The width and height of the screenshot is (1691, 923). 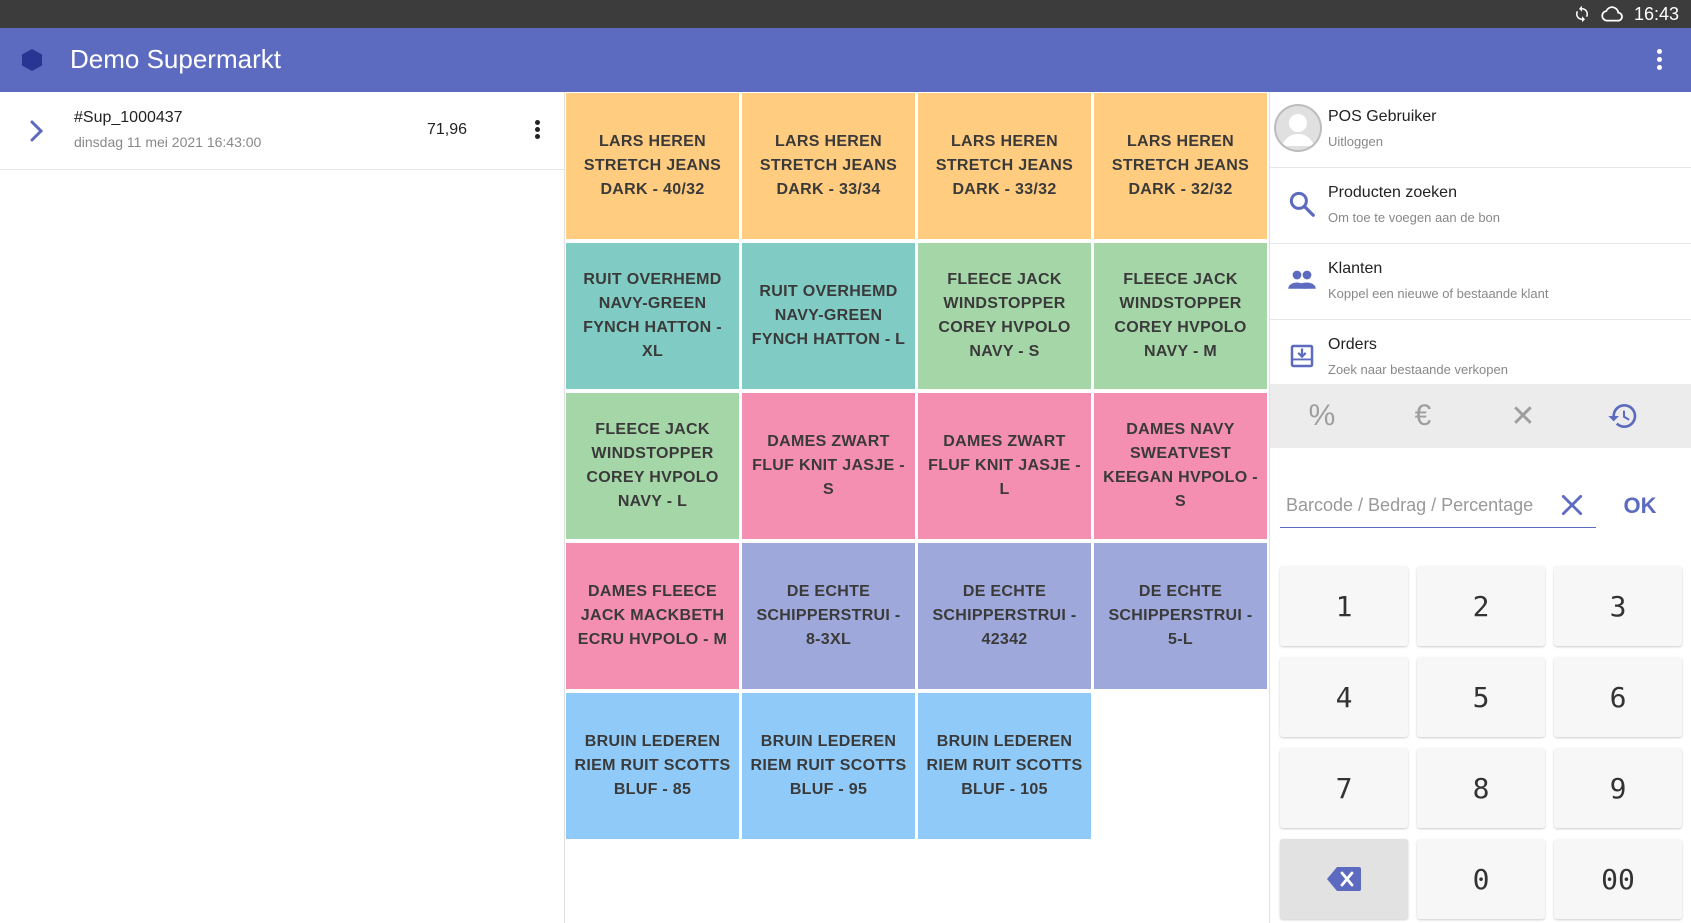 I want to click on sync-icon, so click(x=1582, y=16).